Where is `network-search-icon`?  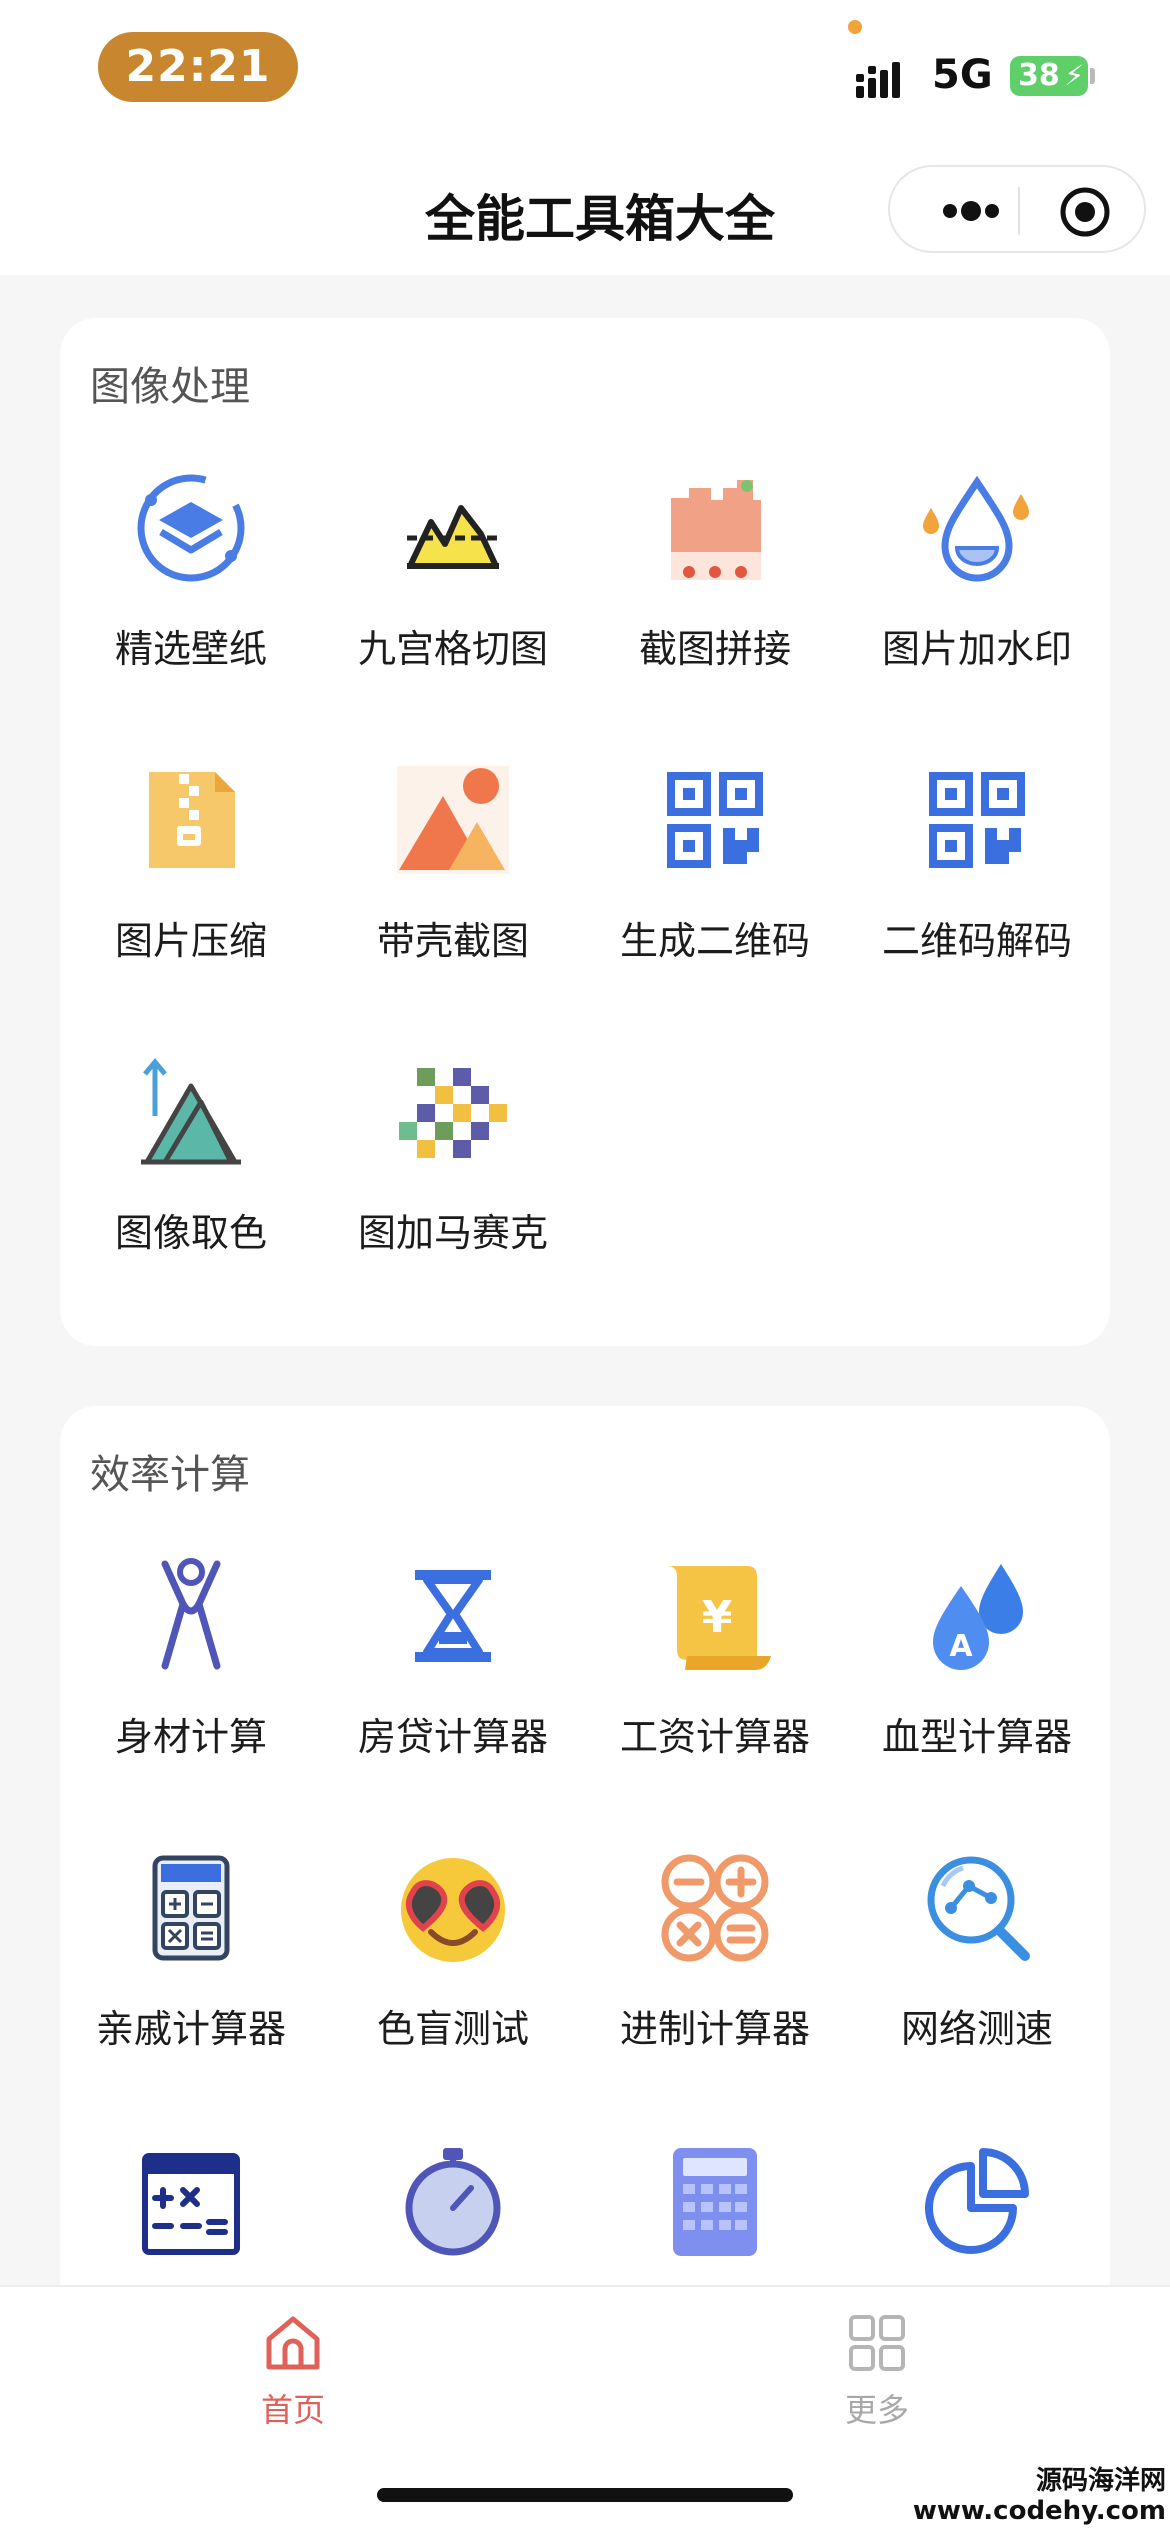 network-search-icon is located at coordinates (978, 1908).